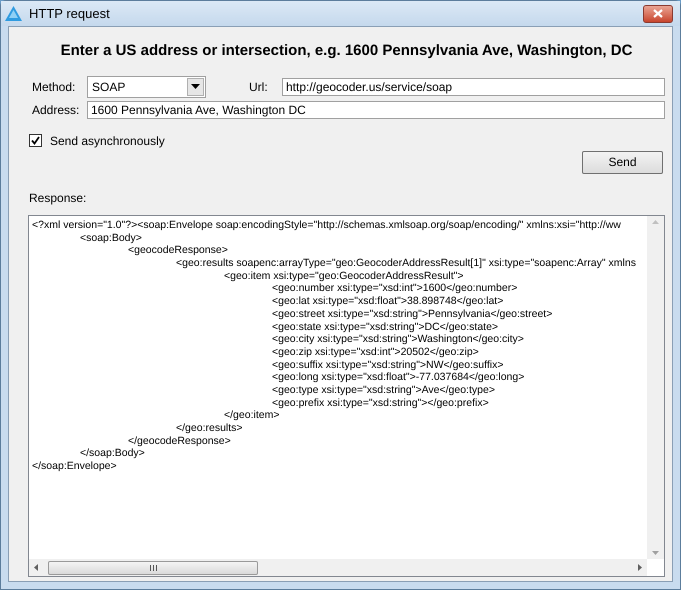  I want to click on close-button, so click(658, 13).